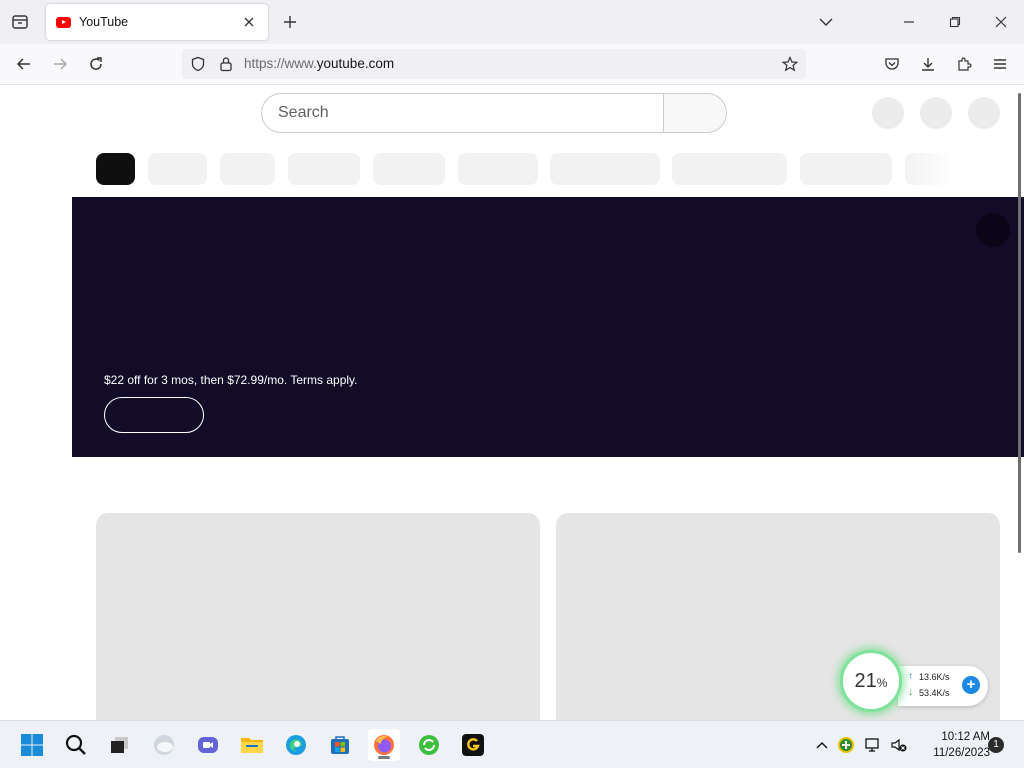 The width and height of the screenshot is (1024, 768). I want to click on taskbar-file-explorer-button, so click(252, 745).